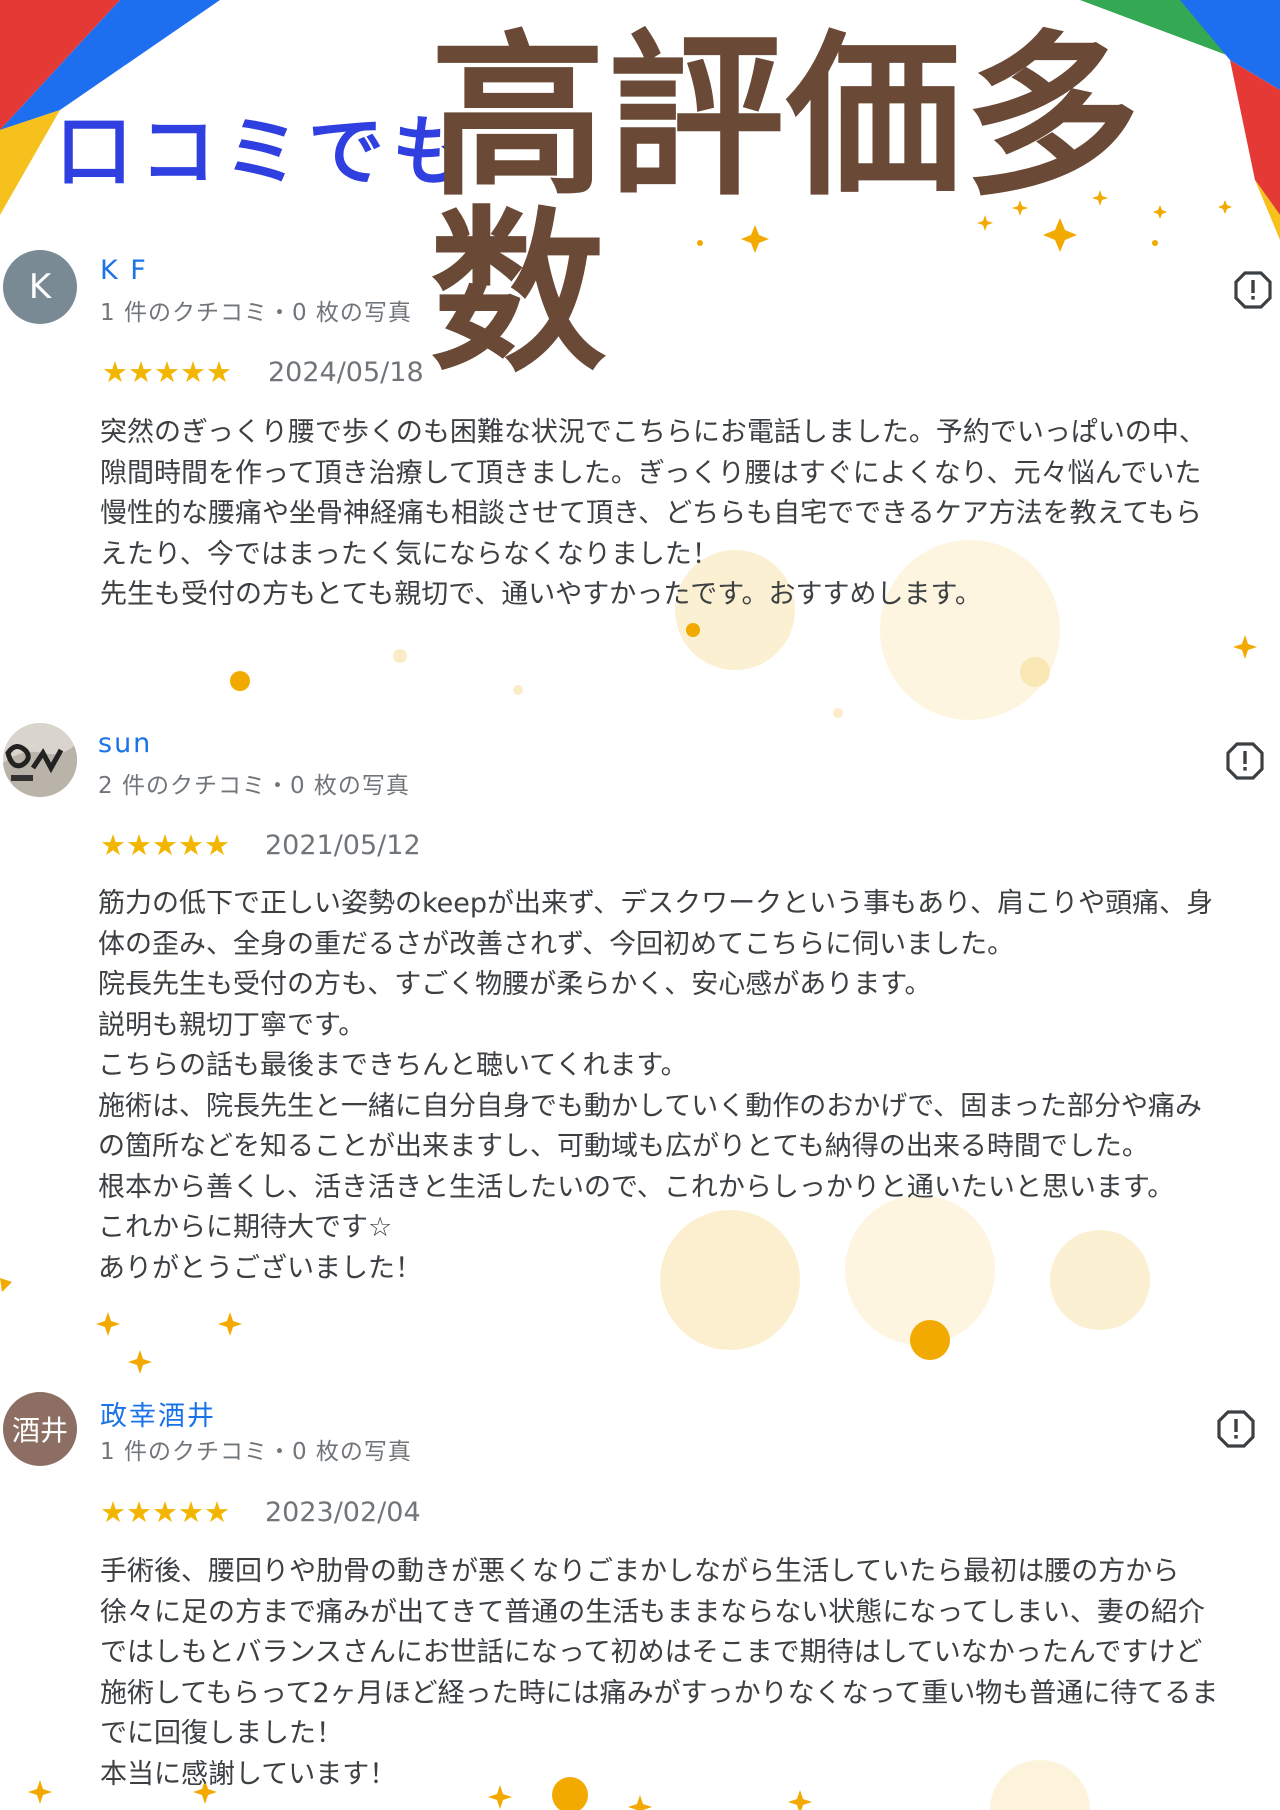 This screenshot has width=1280, height=1810. I want to click on avatar: 酒井, so click(40, 1429).